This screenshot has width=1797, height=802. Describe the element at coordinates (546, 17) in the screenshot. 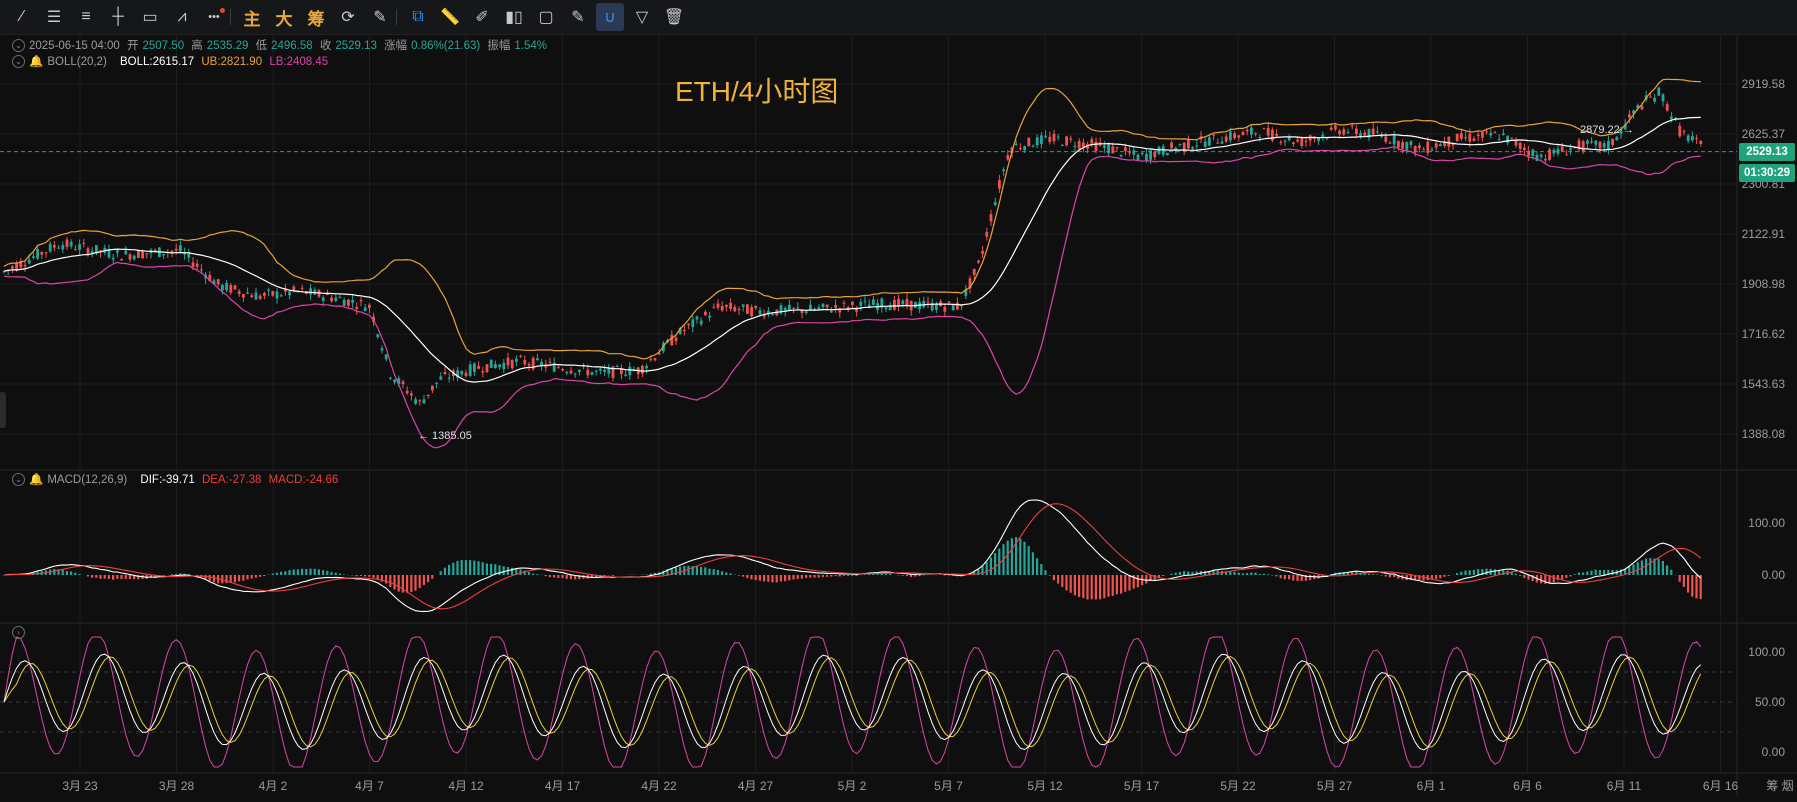

I see `clipboard-icon: ▢` at that location.